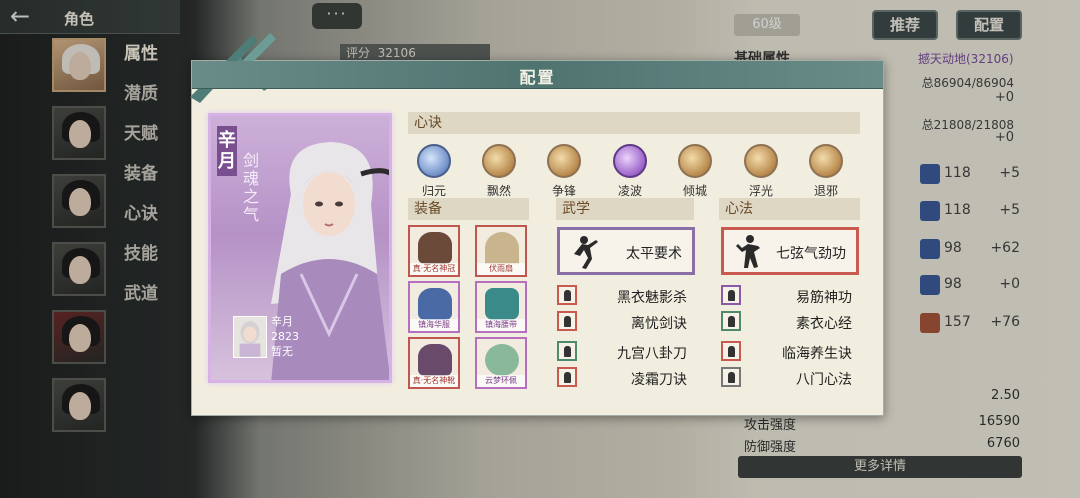  What do you see at coordinates (502, 304) in the screenshot?
I see `belt-icon` at bounding box center [502, 304].